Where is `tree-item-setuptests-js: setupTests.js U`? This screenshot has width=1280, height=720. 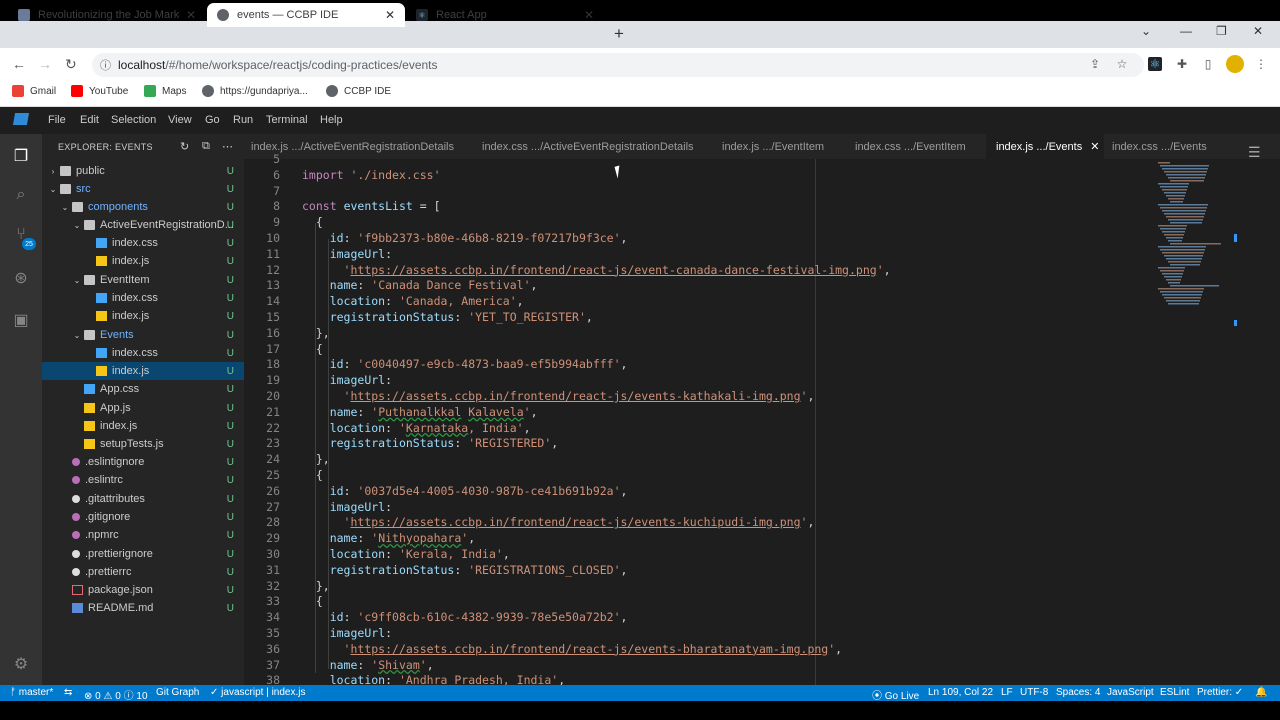 tree-item-setuptests-js: setupTests.js U is located at coordinates (143, 444).